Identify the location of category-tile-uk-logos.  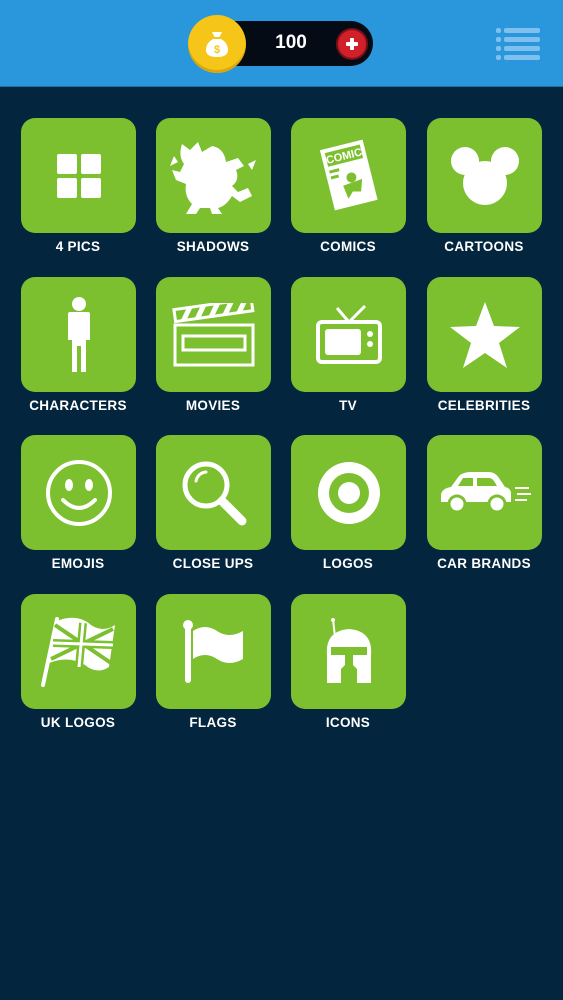
(78, 651).